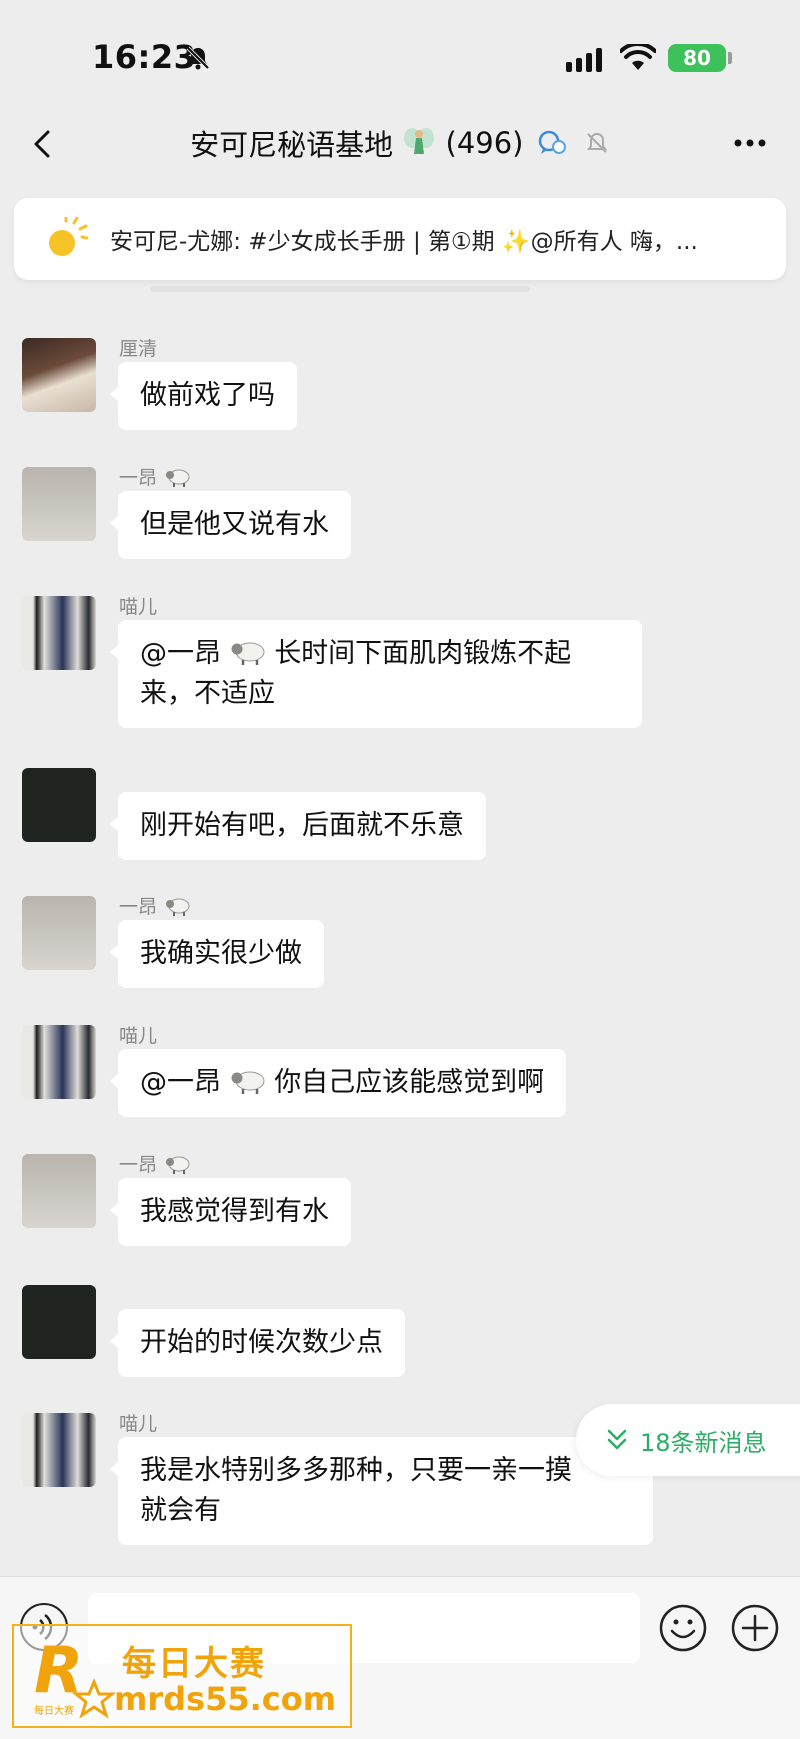  I want to click on message-text: 你自己应该能感觉到啊, so click(409, 1082).